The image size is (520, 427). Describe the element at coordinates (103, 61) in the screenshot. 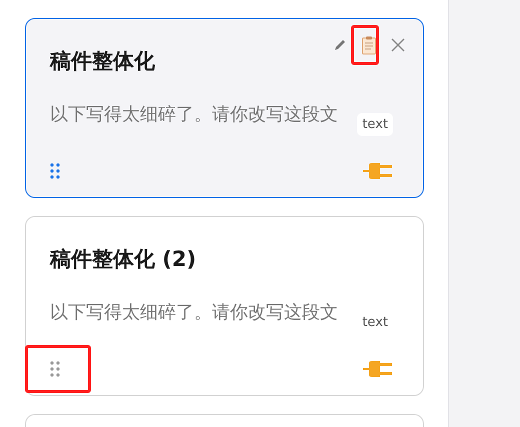

I see `card-title: 稿件整体化` at that location.